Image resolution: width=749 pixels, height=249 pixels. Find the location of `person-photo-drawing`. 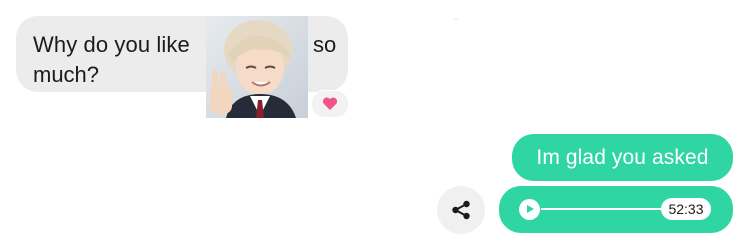

person-photo-drawing is located at coordinates (257, 67).